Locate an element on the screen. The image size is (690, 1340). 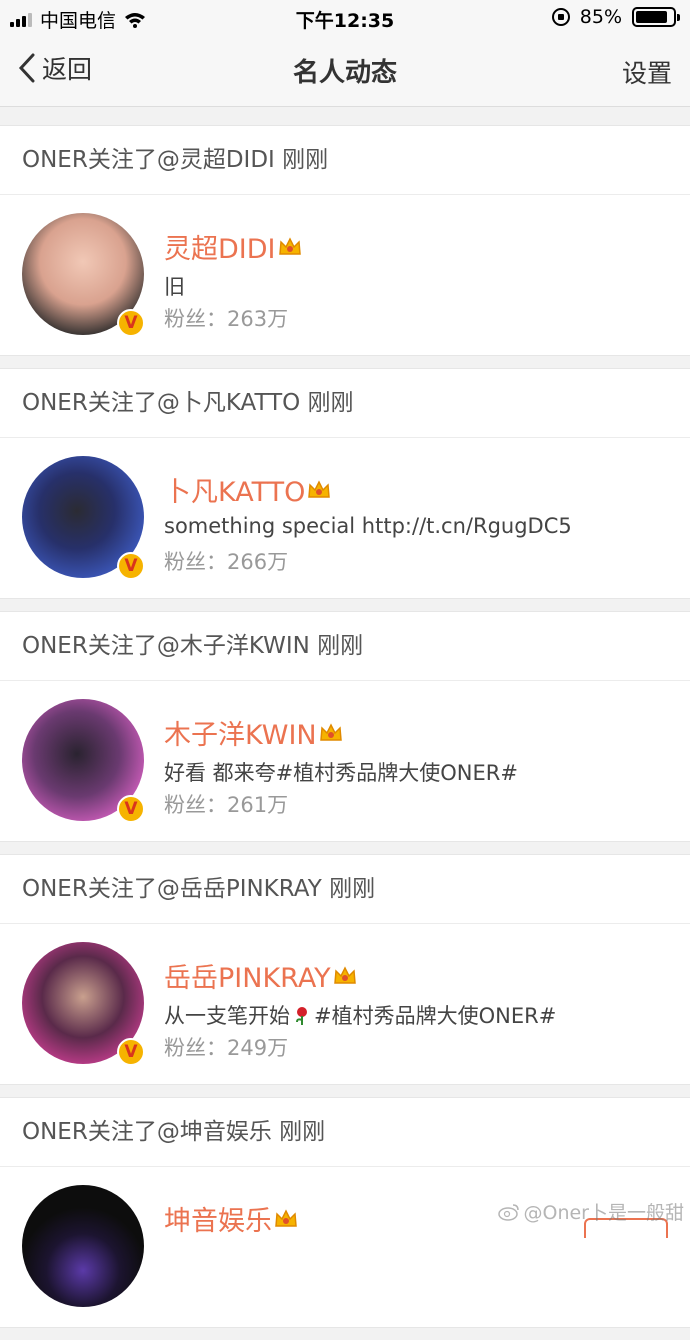
user-name-text: 卜凡KATTO is located at coordinates (235, 492).